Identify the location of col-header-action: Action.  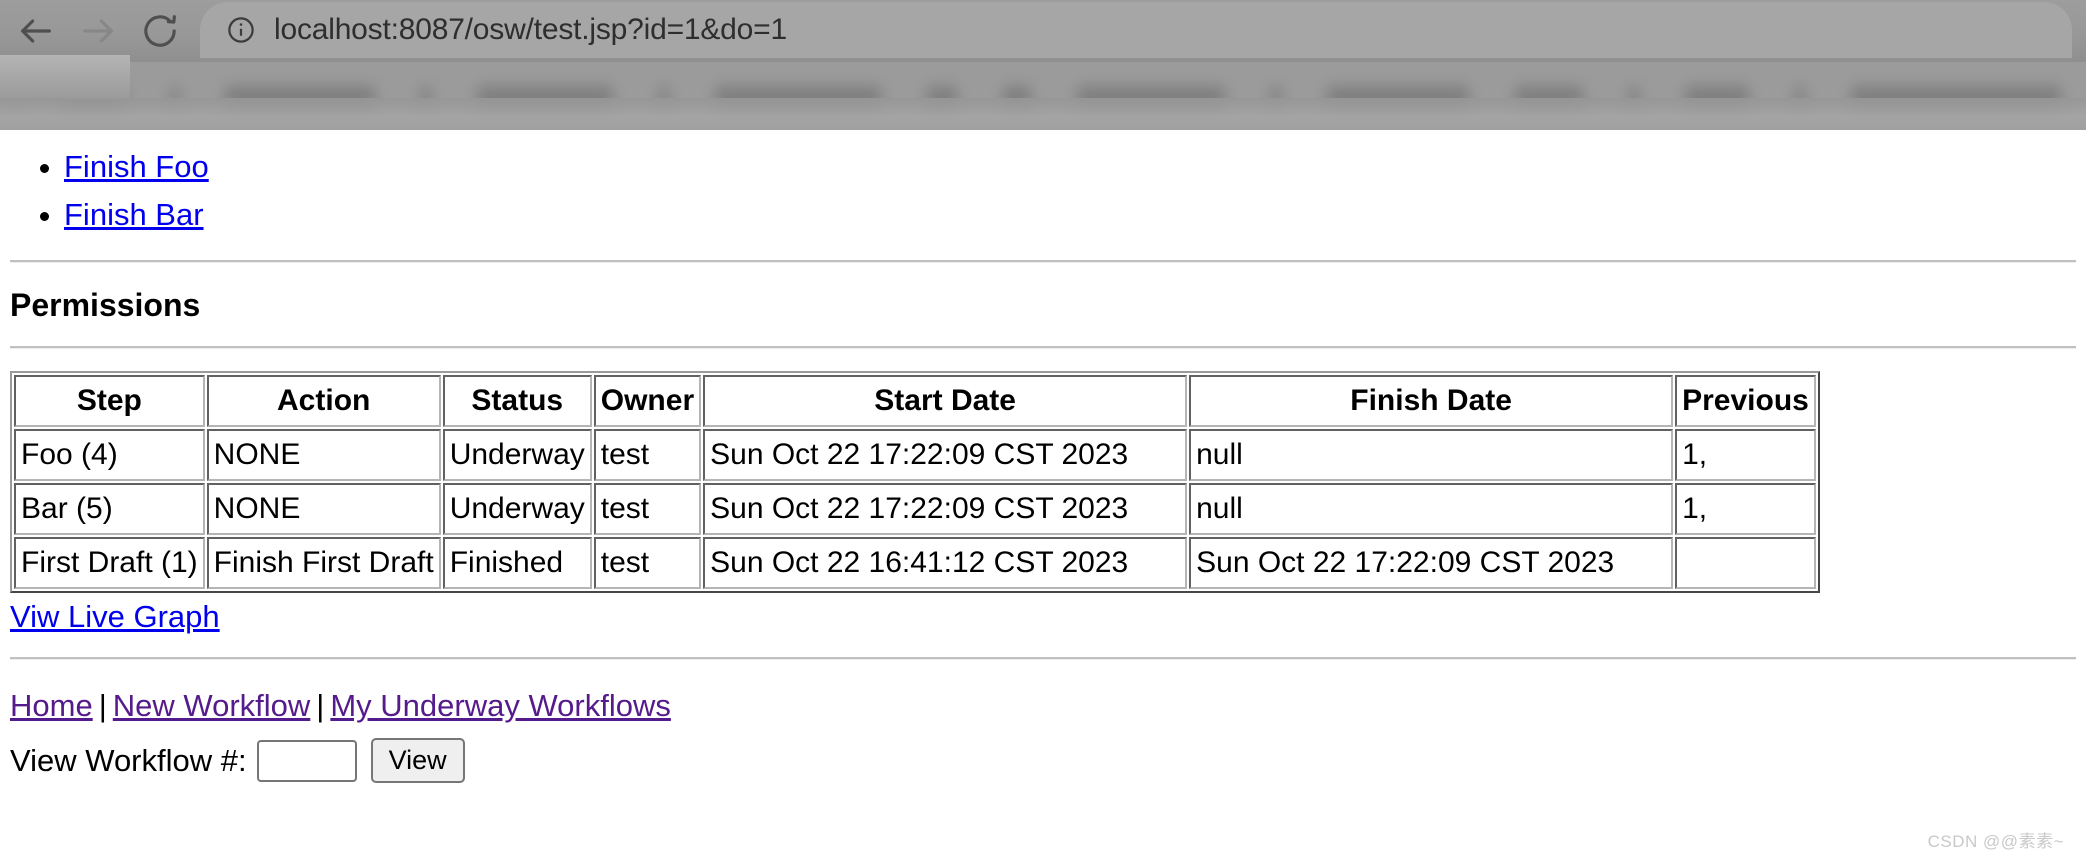
(323, 401).